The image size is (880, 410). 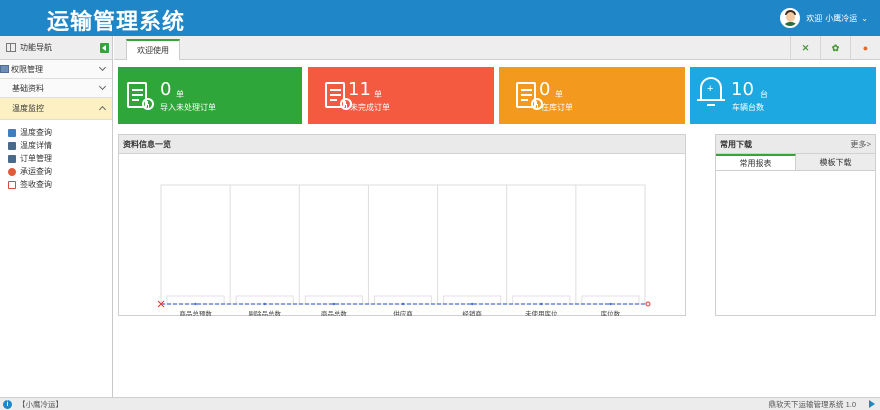 I want to click on menu-group-basic-data: 基础资料, so click(x=56, y=88).